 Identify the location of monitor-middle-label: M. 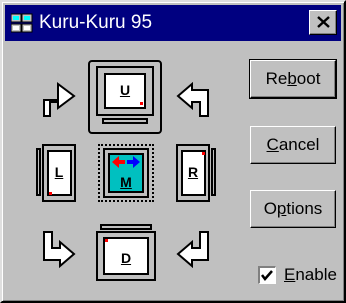
(126, 182).